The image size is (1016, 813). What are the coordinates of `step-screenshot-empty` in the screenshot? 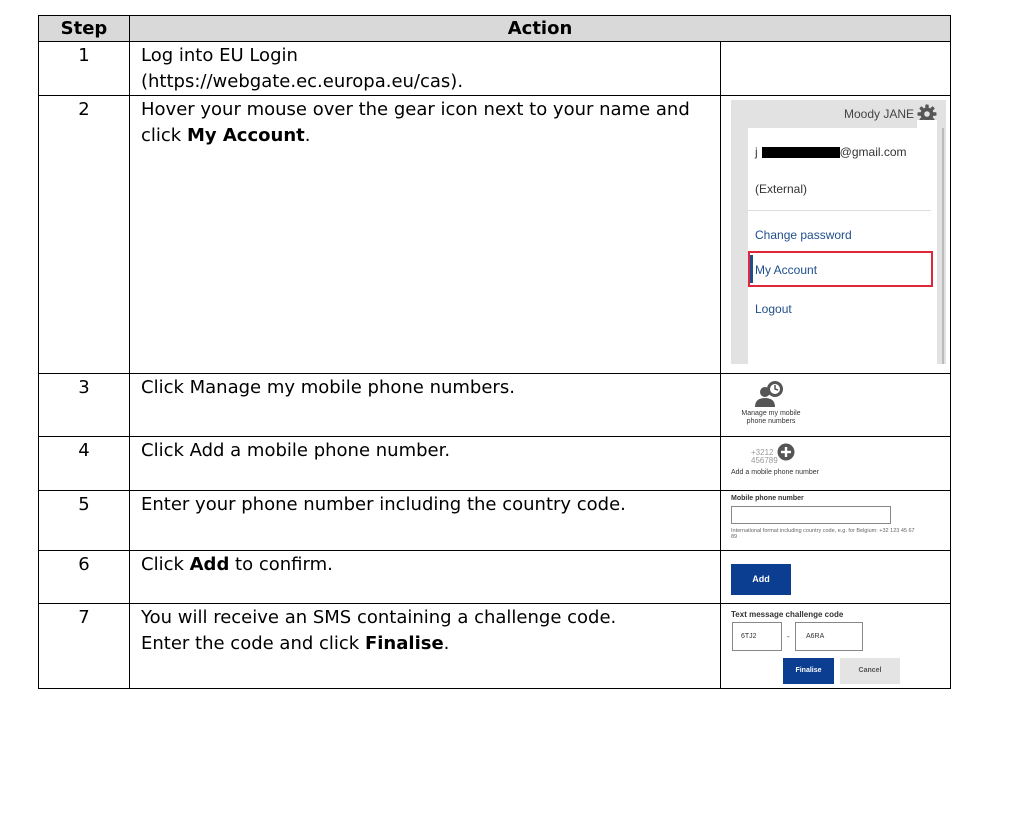 It's located at (835, 68).